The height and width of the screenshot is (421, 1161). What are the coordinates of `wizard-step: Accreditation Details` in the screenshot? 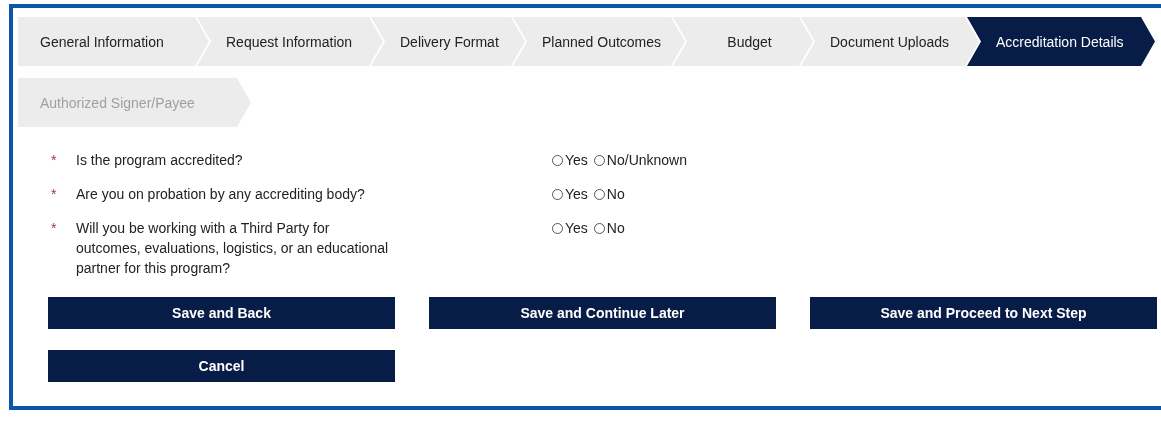 It's located at (1060, 41).